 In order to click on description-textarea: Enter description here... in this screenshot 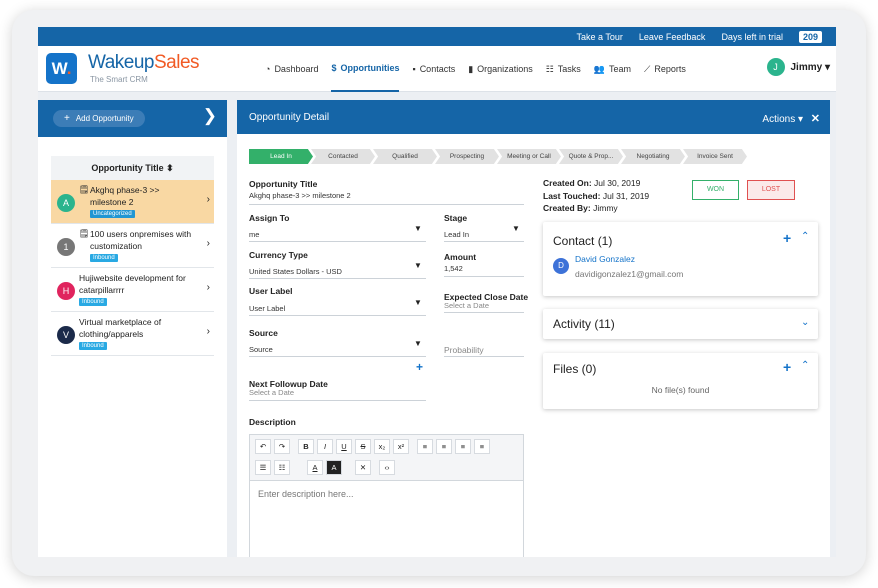, I will do `click(306, 494)`.